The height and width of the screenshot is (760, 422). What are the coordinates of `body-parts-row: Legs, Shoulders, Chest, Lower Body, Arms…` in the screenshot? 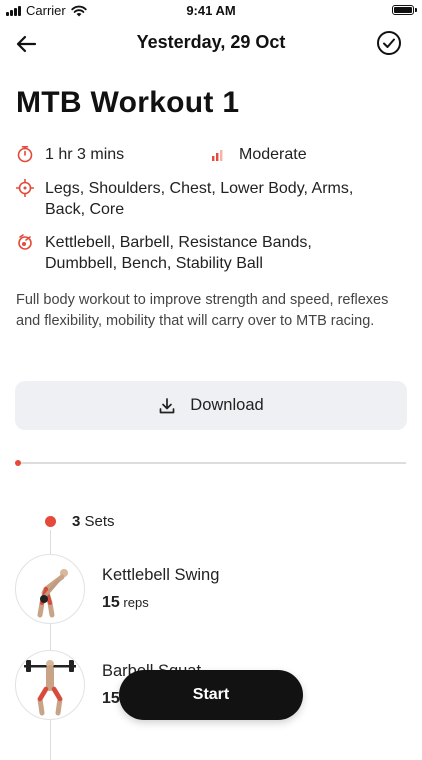 It's located at (200, 199).